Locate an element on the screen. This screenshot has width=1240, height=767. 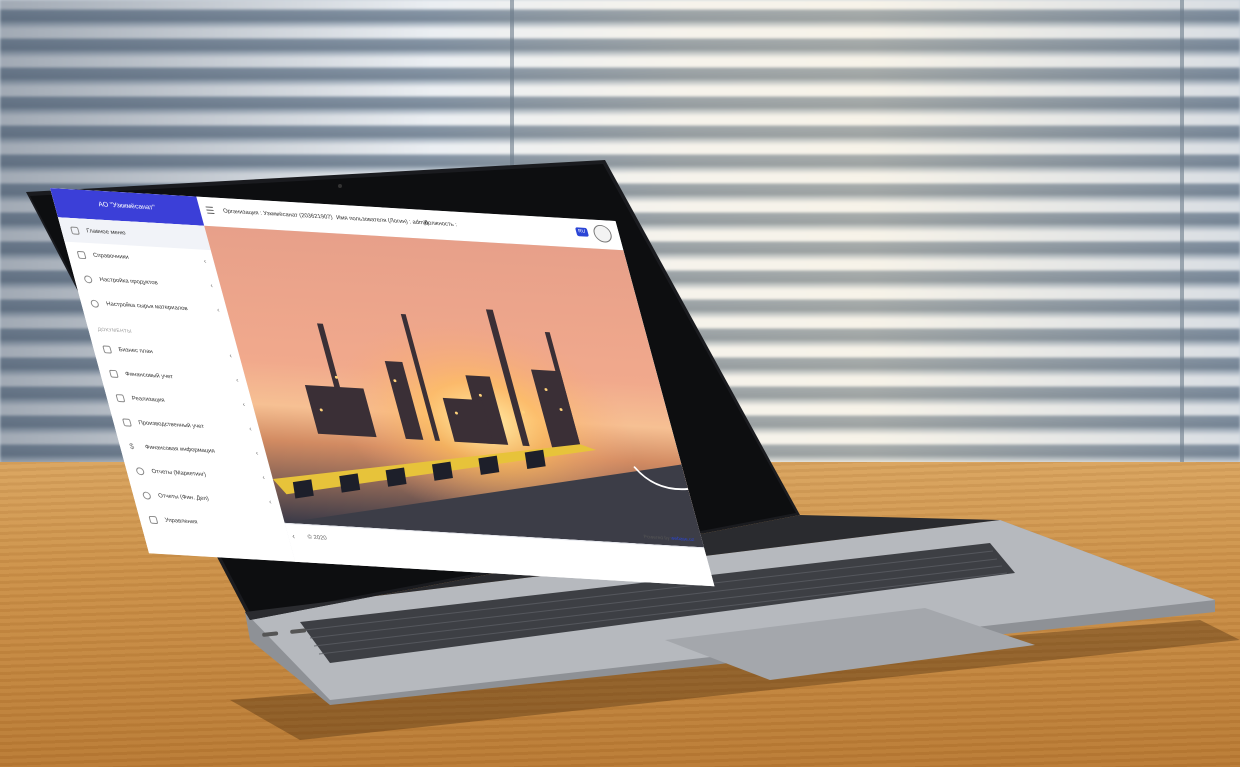
sidebar-item-label: Отчеты (Фин. Деп) is located at coordinates (183, 497).